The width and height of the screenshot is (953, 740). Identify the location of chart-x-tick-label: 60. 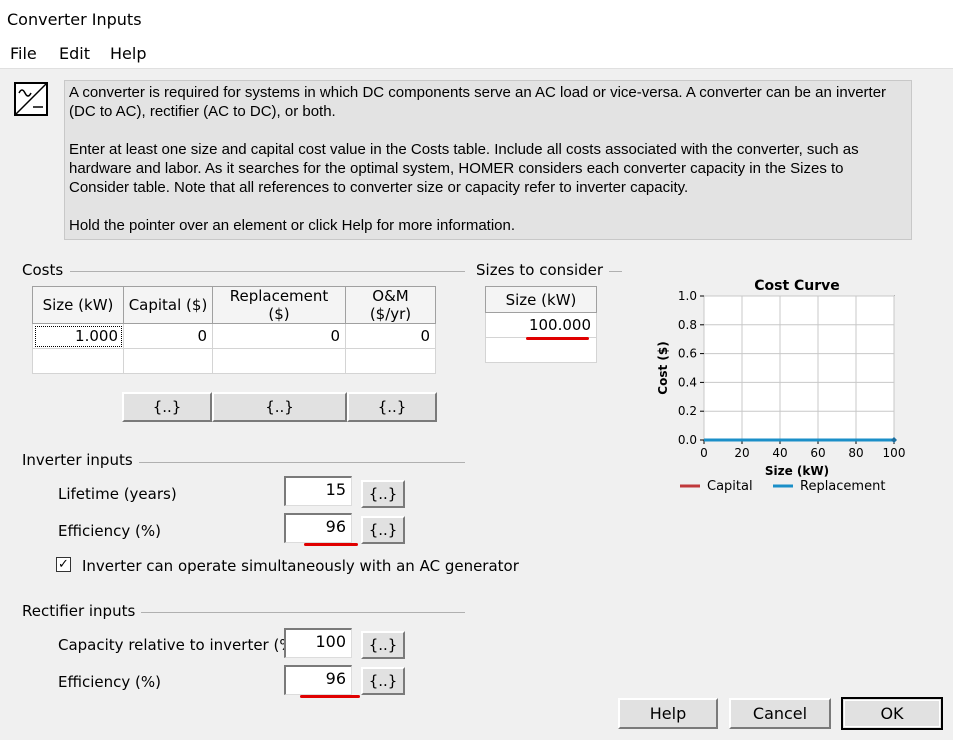
(817, 453).